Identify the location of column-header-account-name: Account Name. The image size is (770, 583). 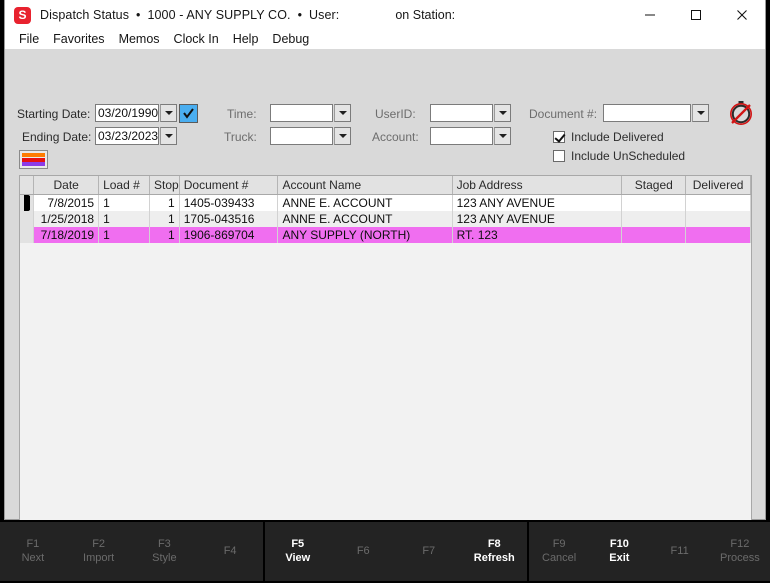
(365, 185).